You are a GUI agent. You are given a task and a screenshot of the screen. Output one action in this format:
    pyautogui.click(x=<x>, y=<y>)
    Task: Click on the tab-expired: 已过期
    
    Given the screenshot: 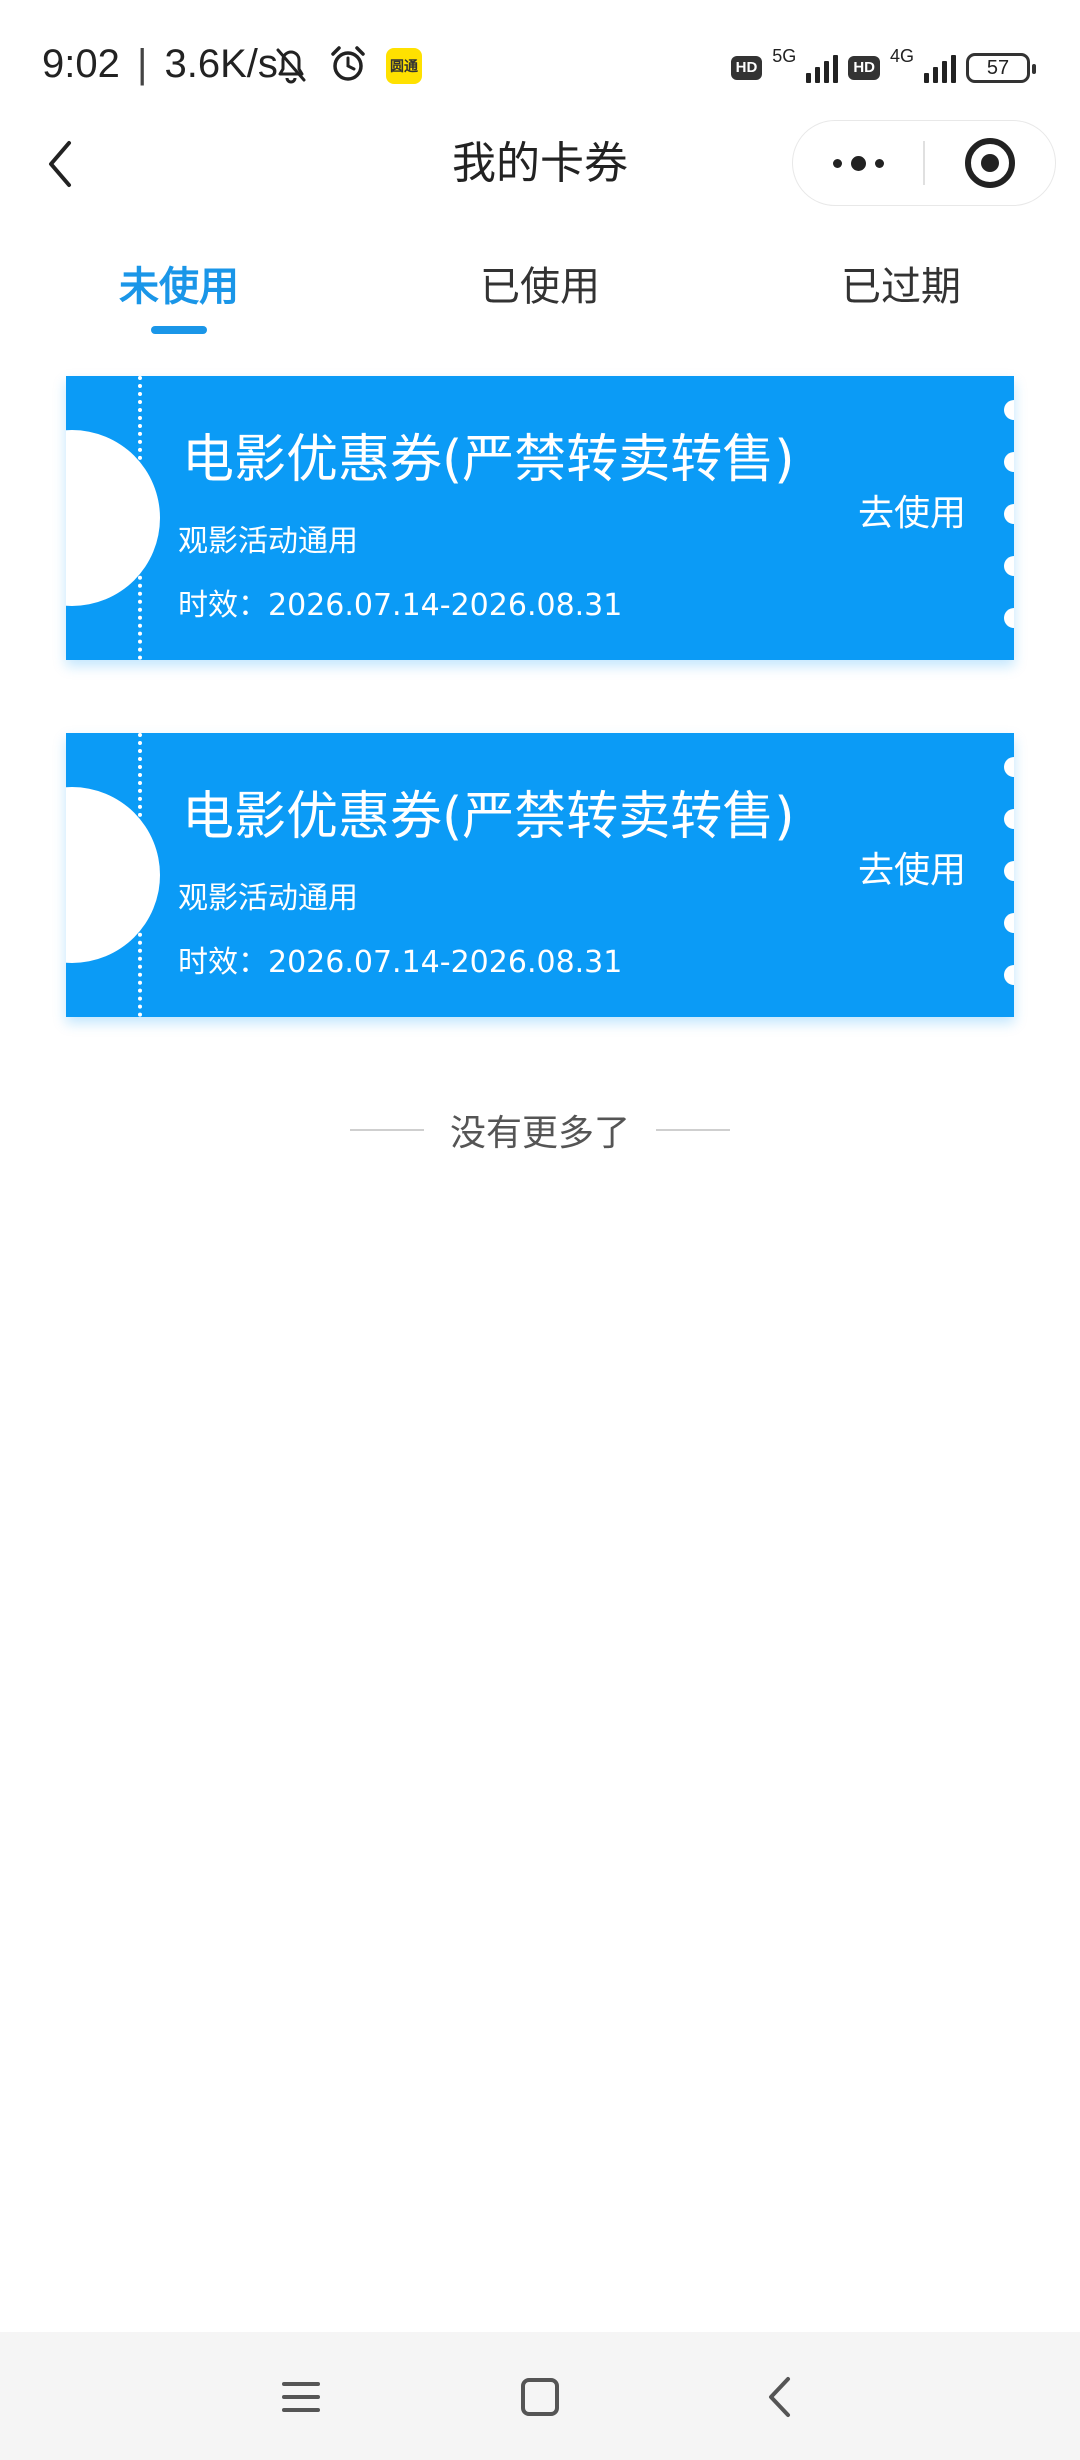 What is the action you would take?
    pyautogui.click(x=901, y=292)
    